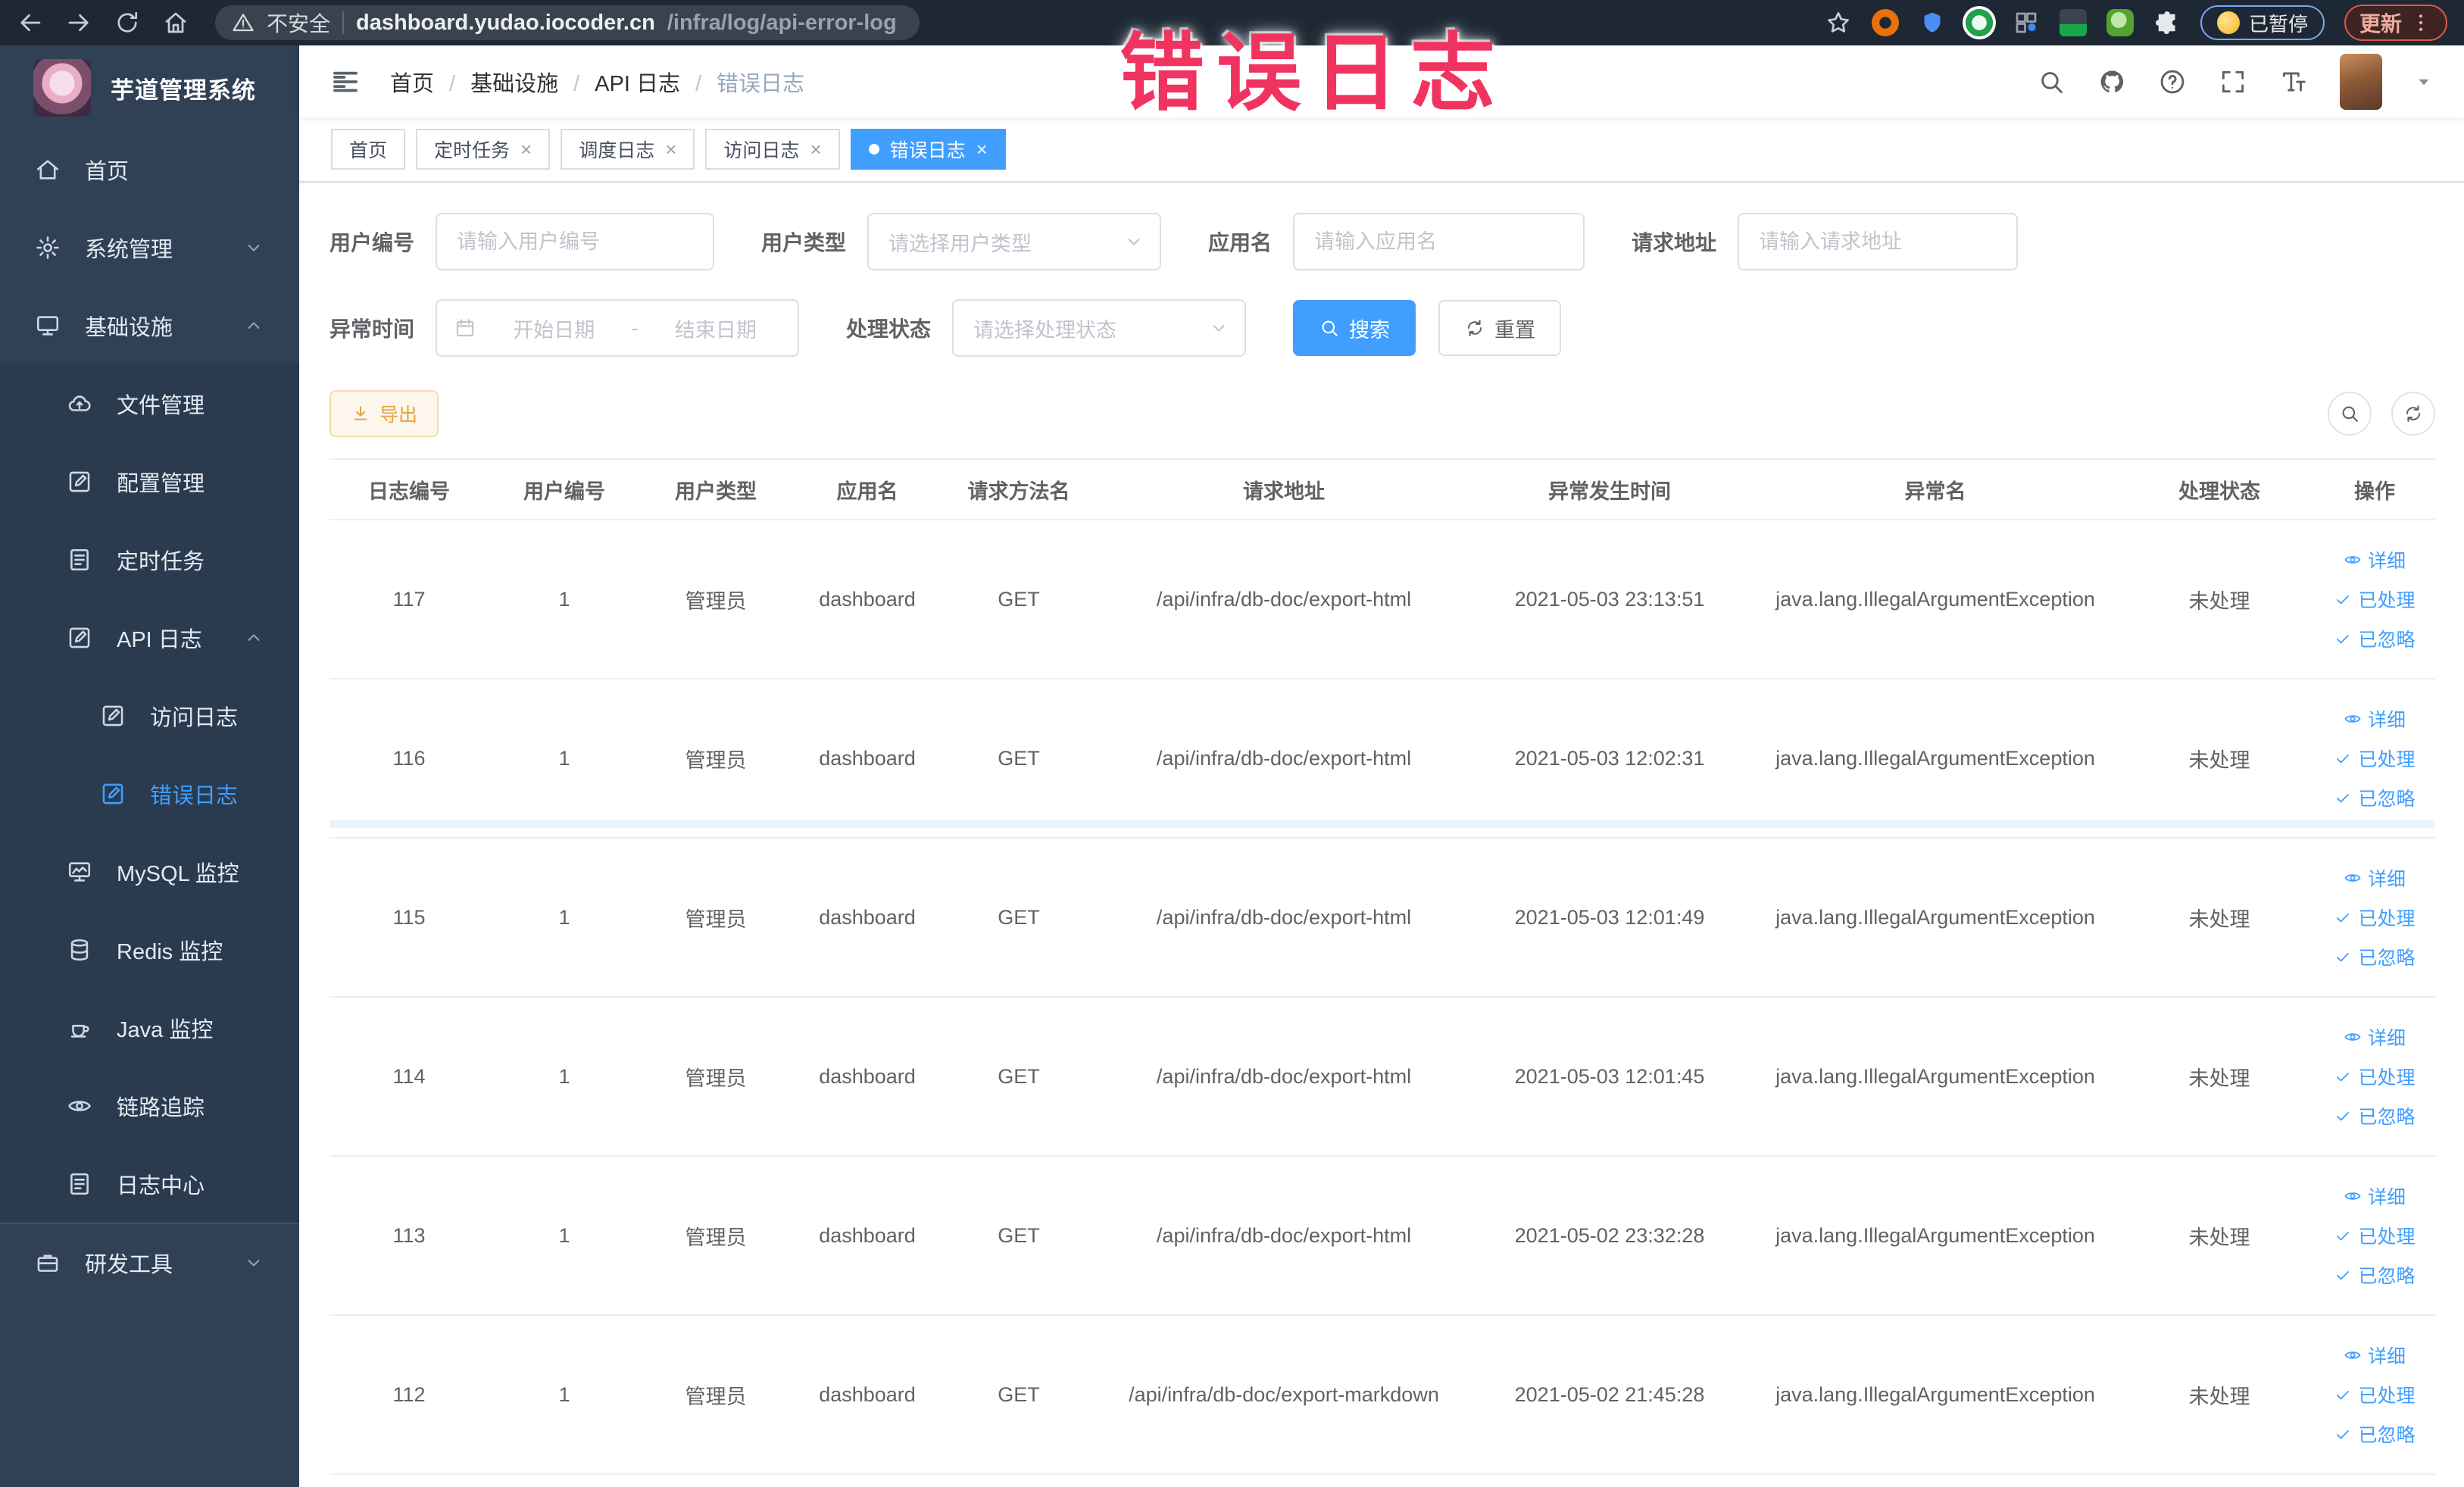 This screenshot has width=2464, height=1487. Describe the element at coordinates (1439, 241) in the screenshot. I see `app-name-input` at that location.